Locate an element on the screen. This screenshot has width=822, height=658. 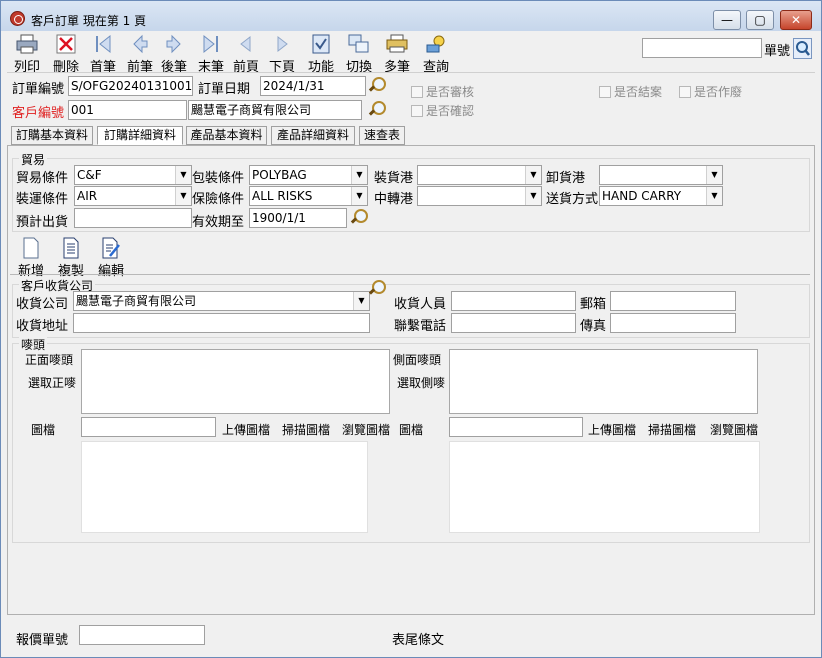
receiver-company-label: 收貨公司 is located at coordinates (42, 304).